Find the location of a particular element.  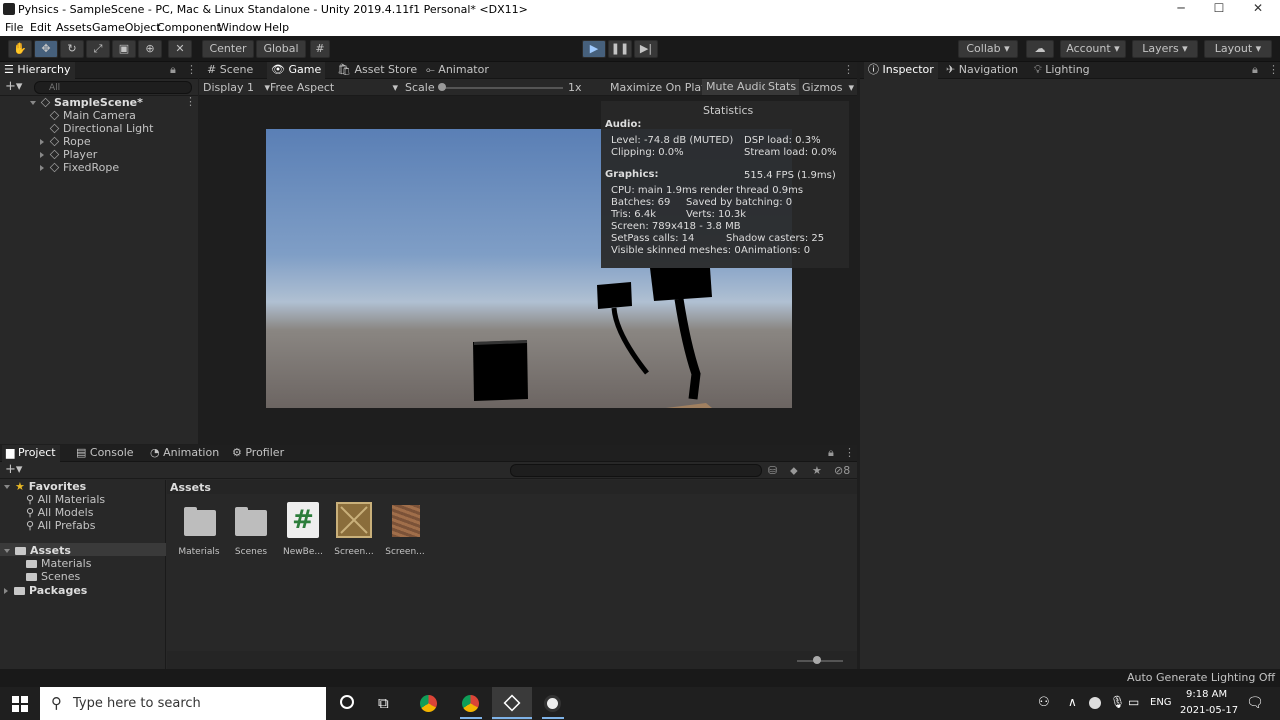

folder-materials: Materials is located at coordinates (58, 563).